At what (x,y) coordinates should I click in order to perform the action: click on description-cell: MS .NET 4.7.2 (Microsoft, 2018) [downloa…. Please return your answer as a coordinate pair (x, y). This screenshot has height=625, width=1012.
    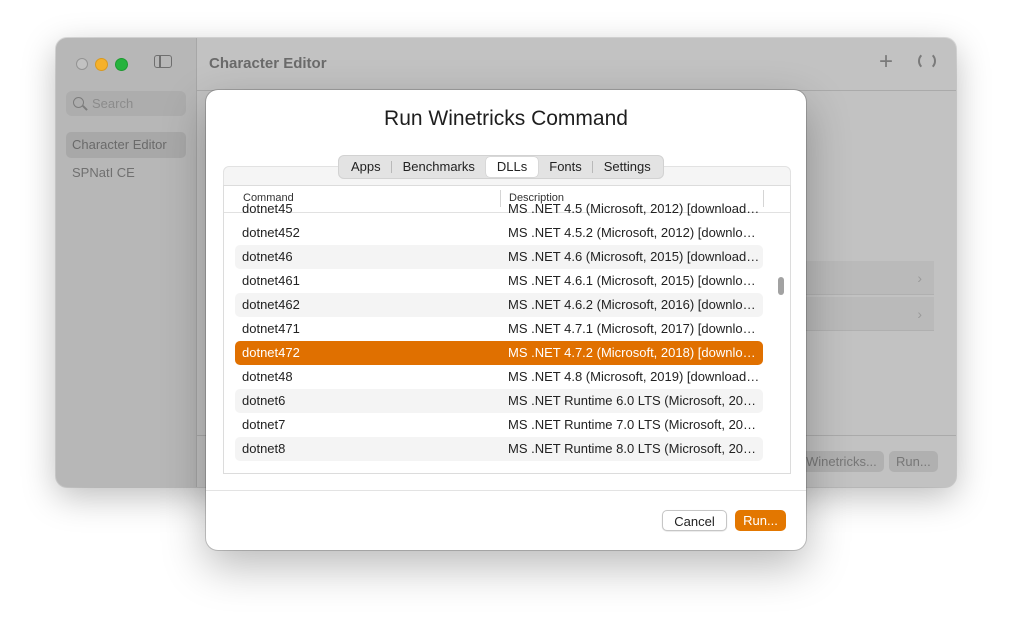
    Looking at the image, I should click on (634, 352).